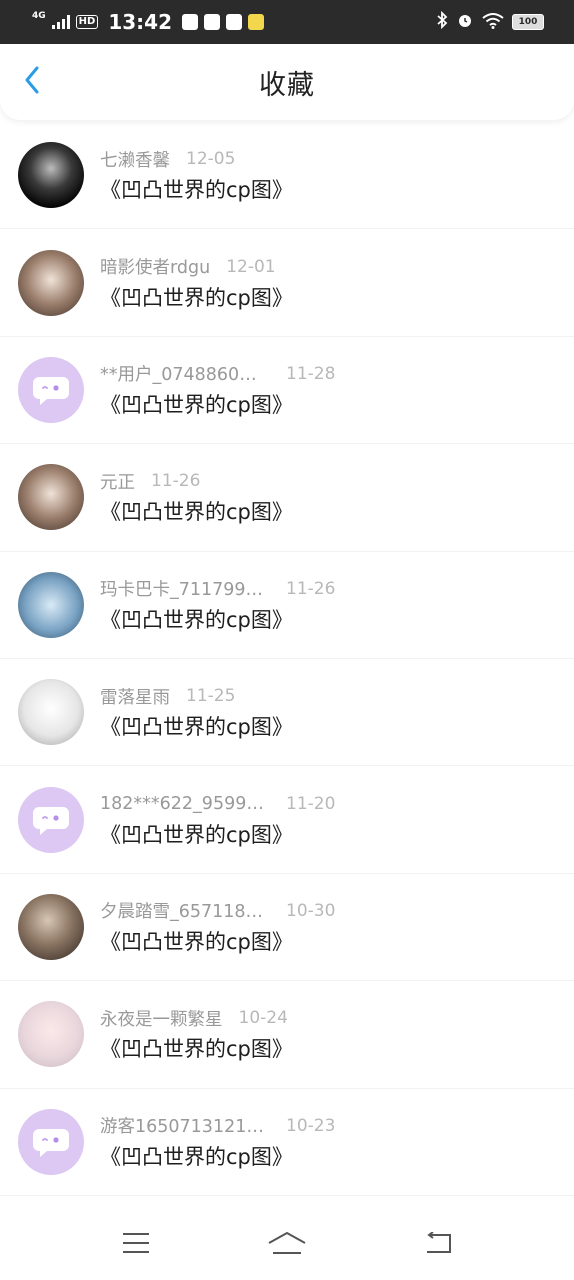  What do you see at coordinates (196, 175) in the screenshot?
I see `item-text: 七濑香馨 12-05 《凹凸世界的cp图》` at bounding box center [196, 175].